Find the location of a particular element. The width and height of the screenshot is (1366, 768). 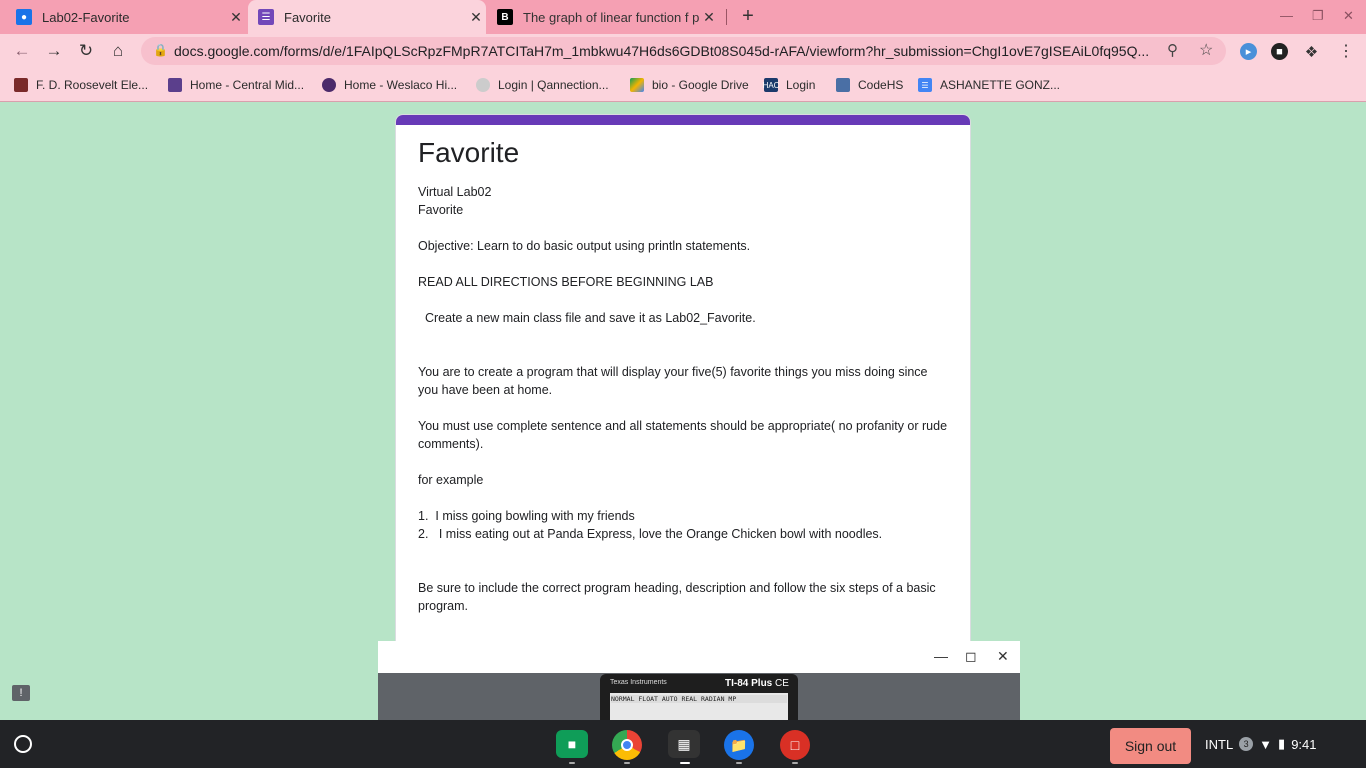

bookmark-label: CodeHS is located at coordinates (881, 85).